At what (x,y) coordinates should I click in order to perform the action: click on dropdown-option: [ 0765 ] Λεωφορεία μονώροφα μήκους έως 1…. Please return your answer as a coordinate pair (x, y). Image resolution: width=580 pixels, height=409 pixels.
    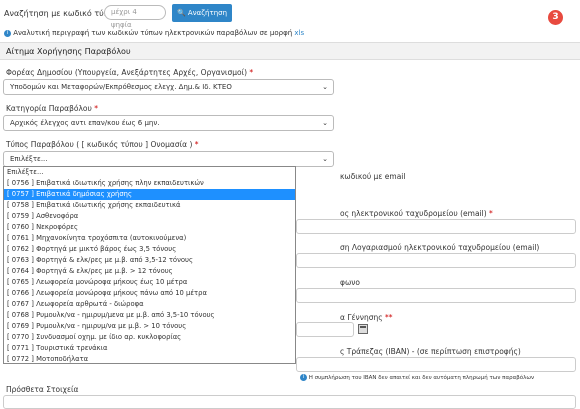
    Looking at the image, I should click on (149, 282).